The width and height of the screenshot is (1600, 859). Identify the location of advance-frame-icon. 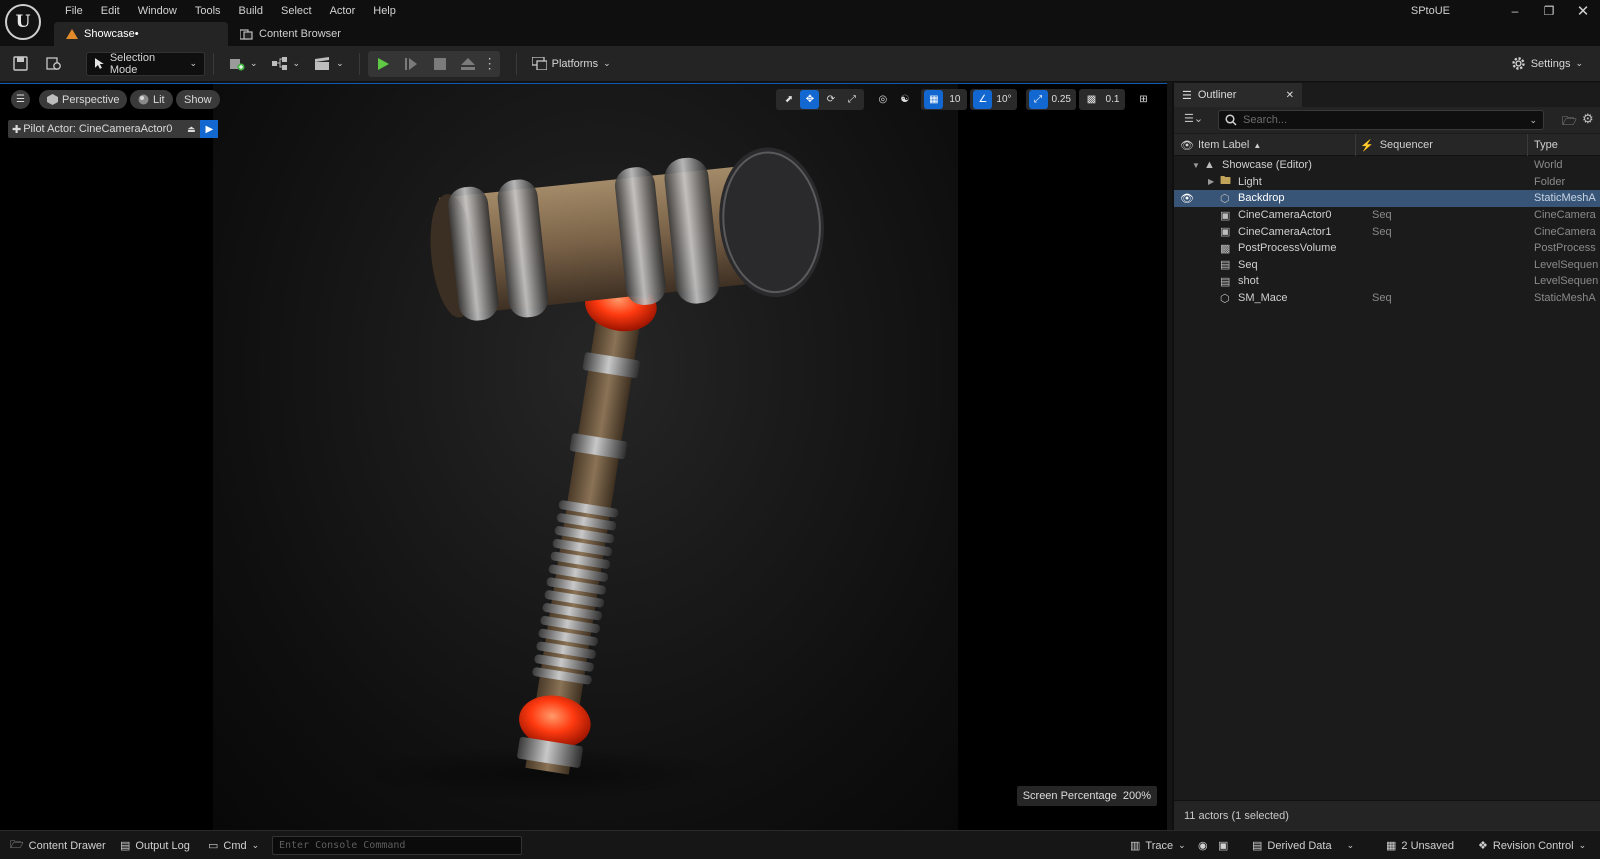
(412, 64).